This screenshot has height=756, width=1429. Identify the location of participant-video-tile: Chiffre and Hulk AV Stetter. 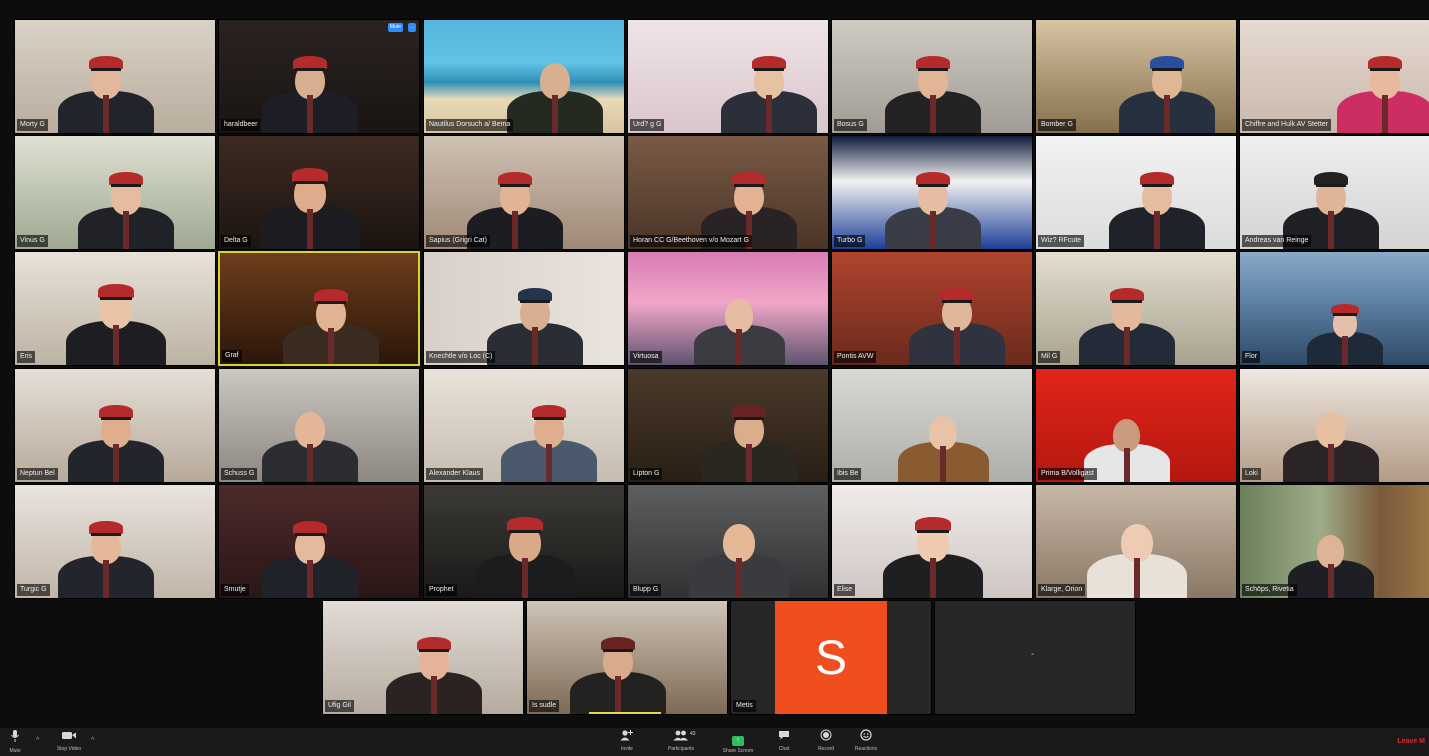
(1334, 76).